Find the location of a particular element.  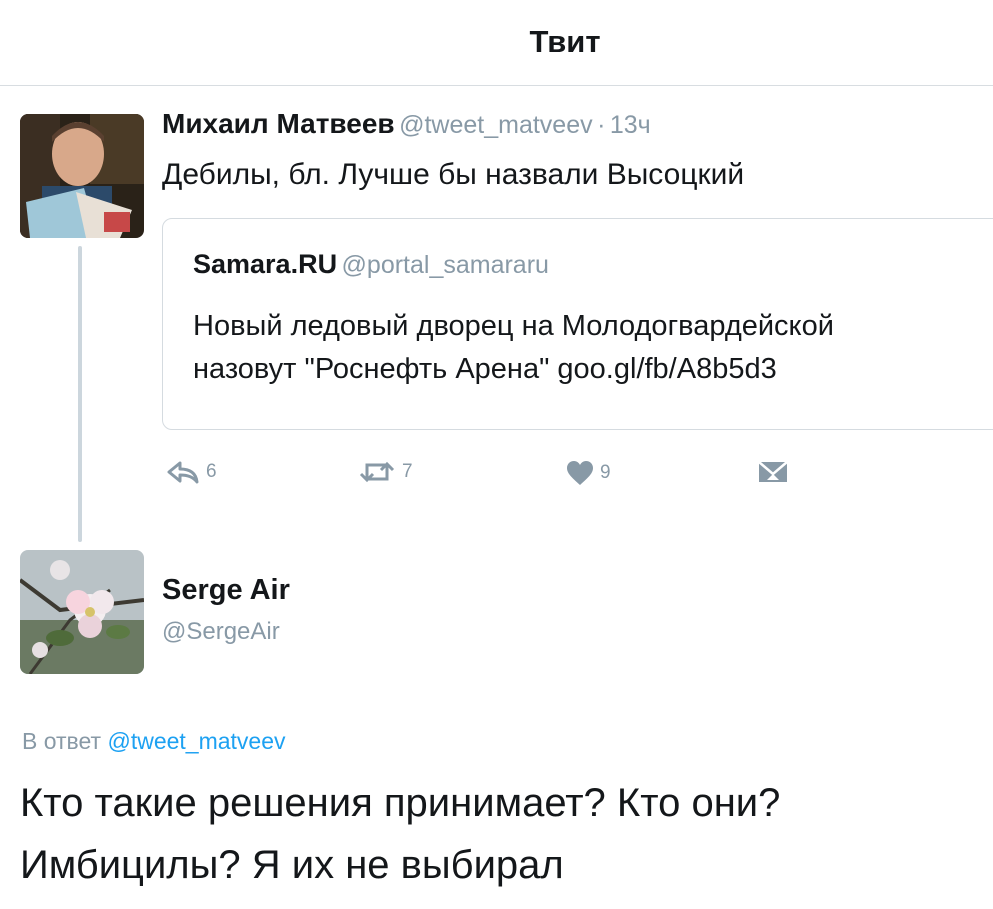

avatar-reply-author is located at coordinates (82, 612).